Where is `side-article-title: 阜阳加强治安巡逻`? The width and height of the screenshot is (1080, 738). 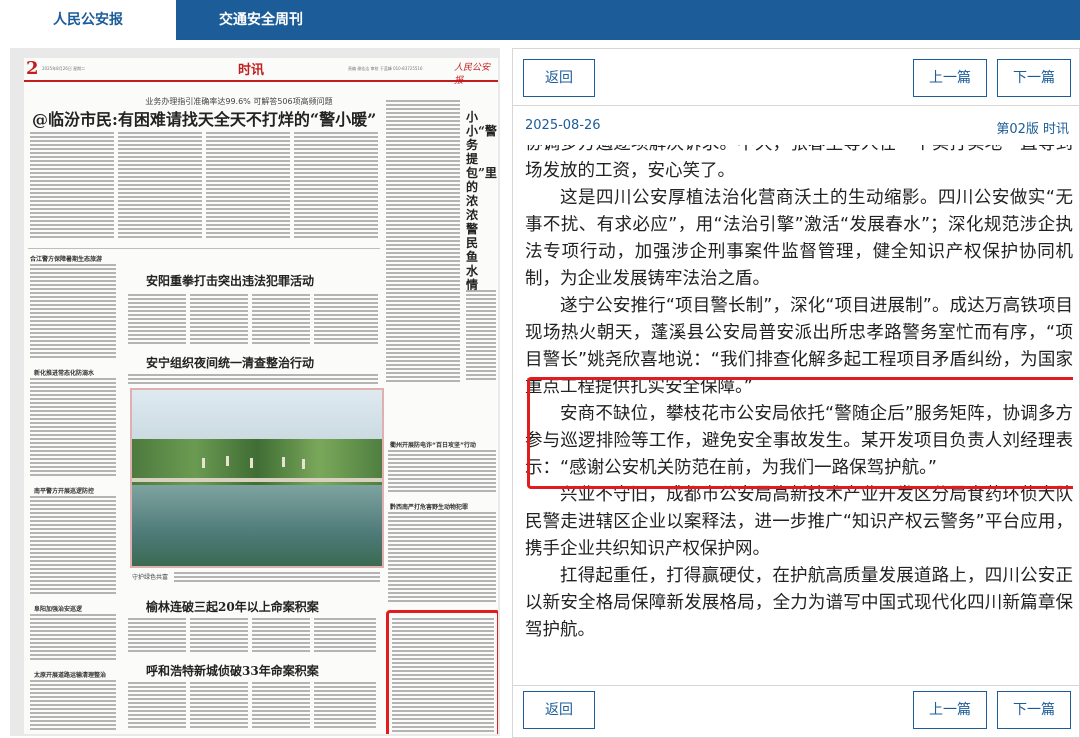 side-article-title: 阜阳加强治安巡逻 is located at coordinates (58, 608).